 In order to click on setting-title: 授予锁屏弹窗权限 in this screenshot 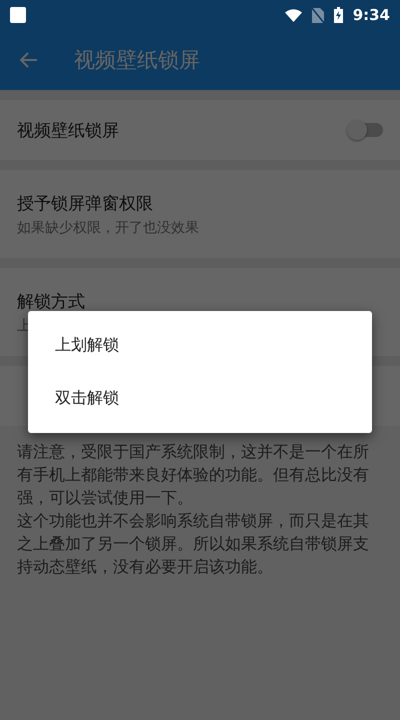, I will do `click(85, 203)`.